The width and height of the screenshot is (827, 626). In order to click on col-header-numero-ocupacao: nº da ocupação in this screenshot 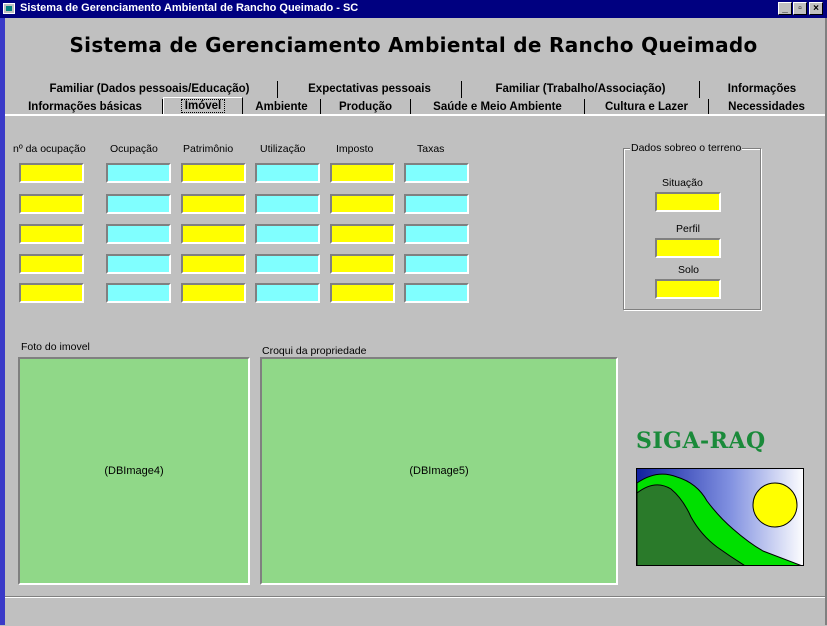, I will do `click(49, 149)`.